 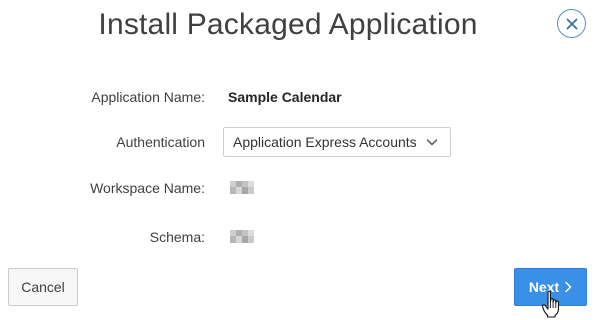 I want to click on workspace-name-redacted-value, so click(x=242, y=187).